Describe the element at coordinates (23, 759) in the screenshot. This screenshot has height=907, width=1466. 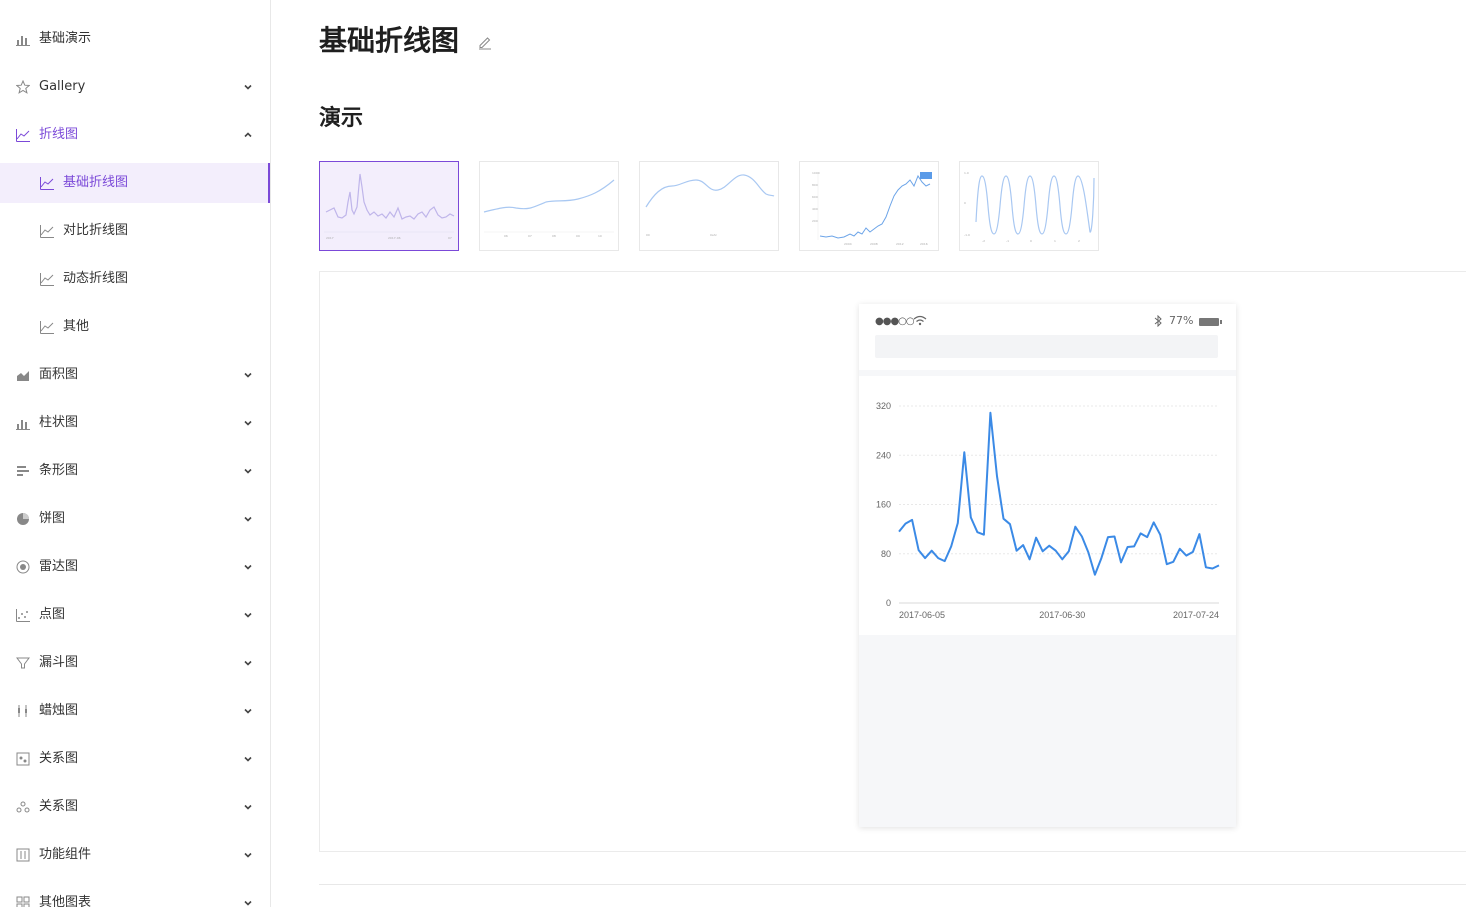
I see `relation-chart-icon` at that location.